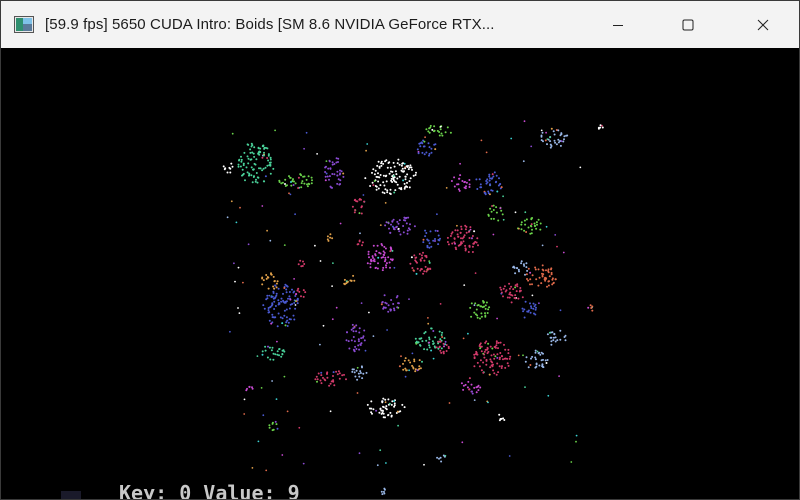  I want to click on maximize-button, so click(688, 24).